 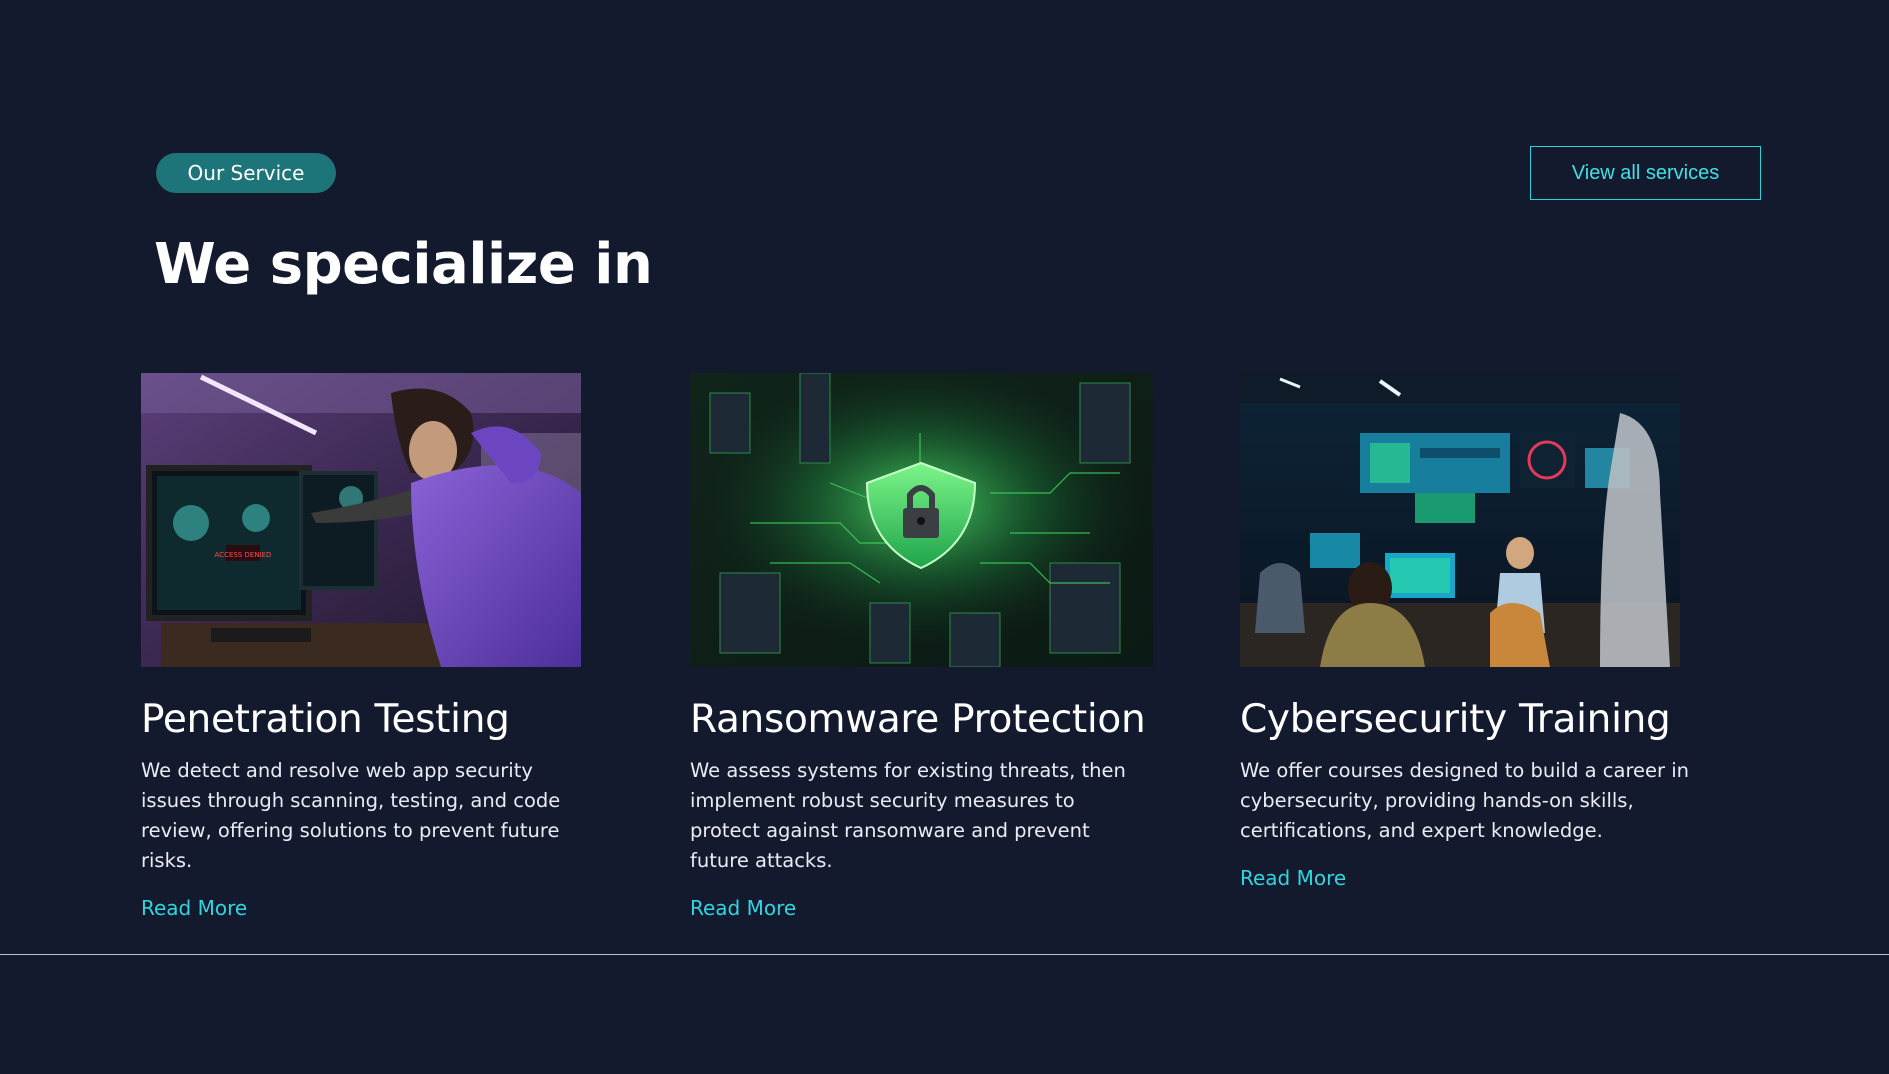 What do you see at coordinates (325, 719) in the screenshot?
I see `service-title: Penetration Testing` at bounding box center [325, 719].